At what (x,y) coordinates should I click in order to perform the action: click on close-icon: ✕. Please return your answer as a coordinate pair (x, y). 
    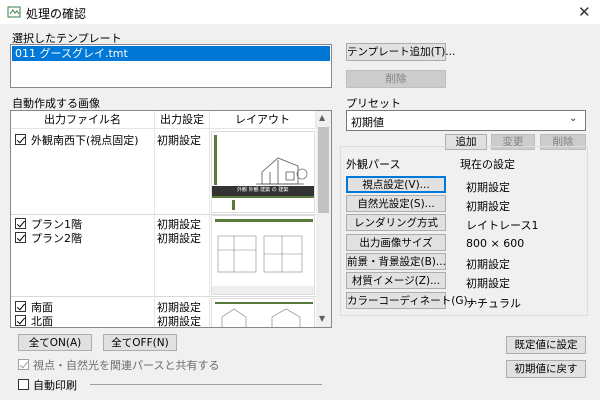
    Looking at the image, I should click on (584, 12).